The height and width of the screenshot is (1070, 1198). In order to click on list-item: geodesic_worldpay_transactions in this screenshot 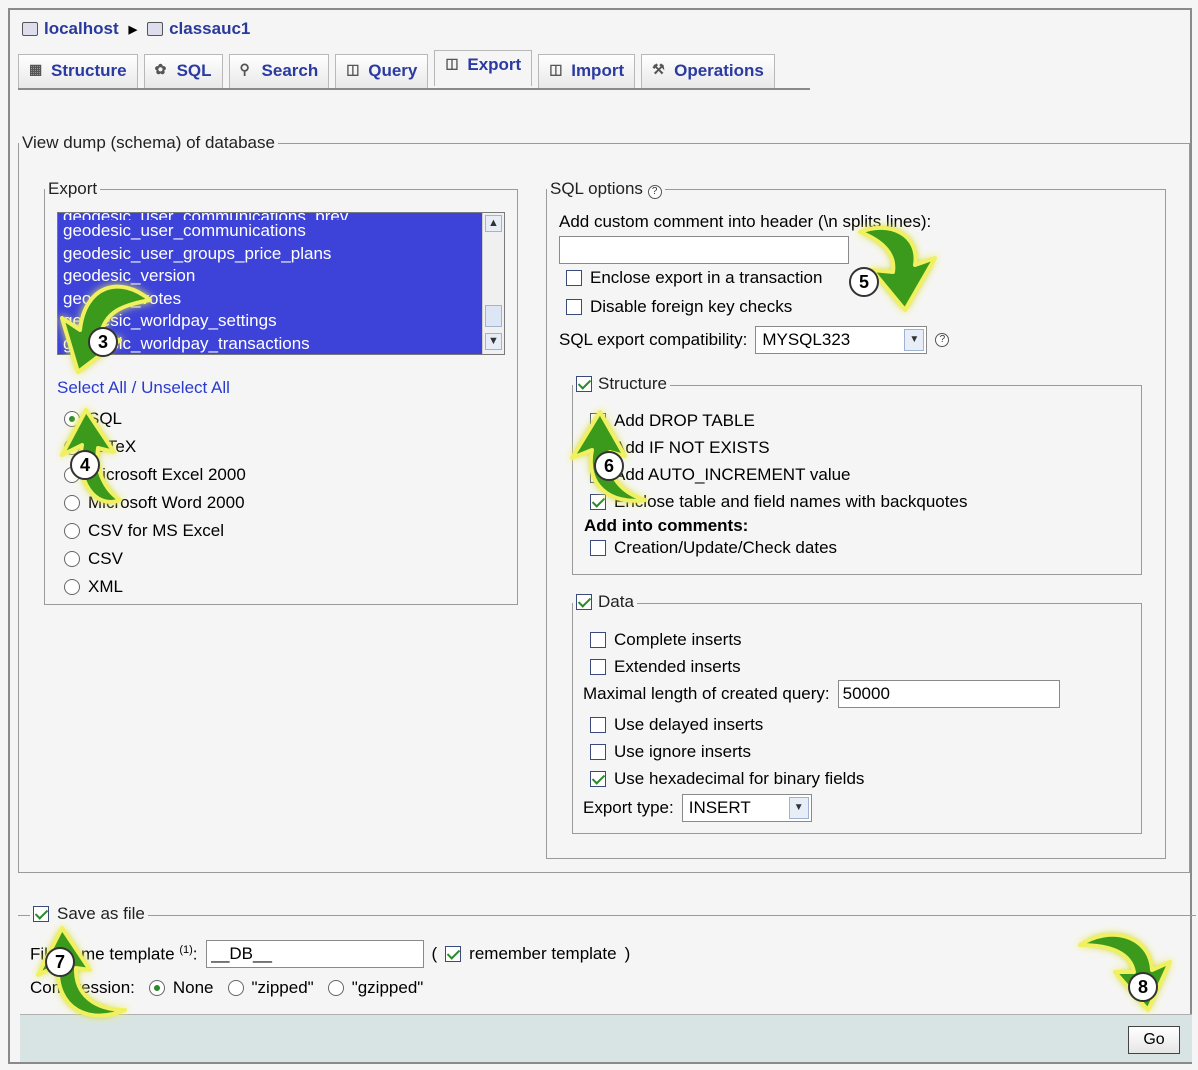, I will do `click(270, 343)`.